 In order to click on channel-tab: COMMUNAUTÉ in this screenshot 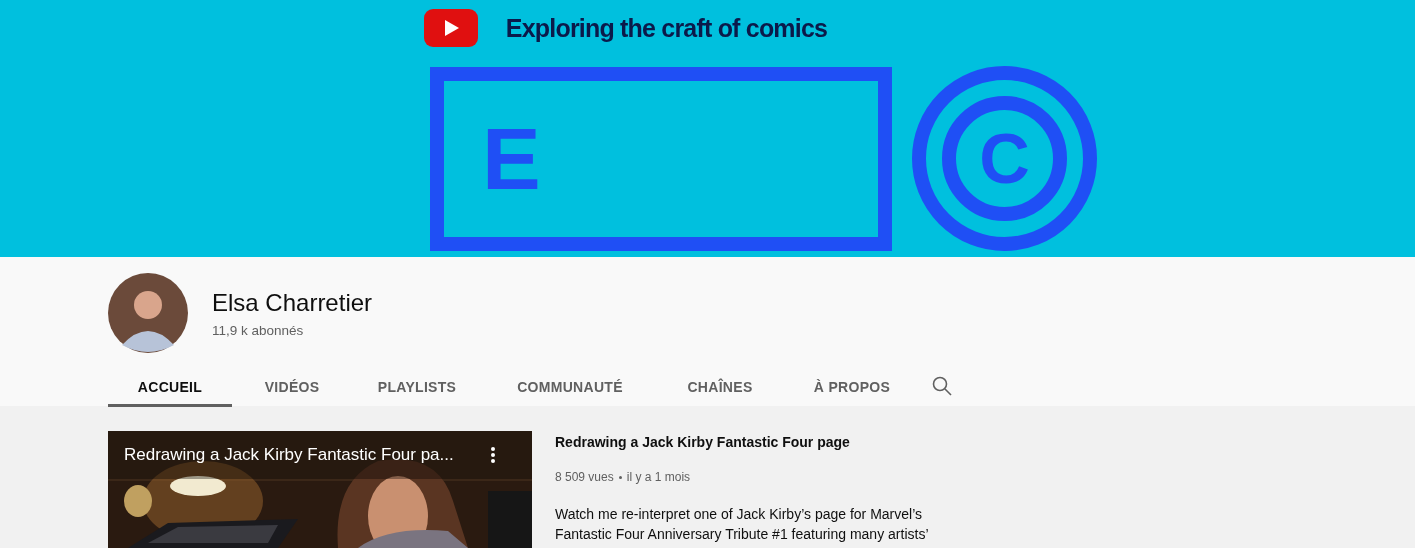, I will do `click(570, 388)`.